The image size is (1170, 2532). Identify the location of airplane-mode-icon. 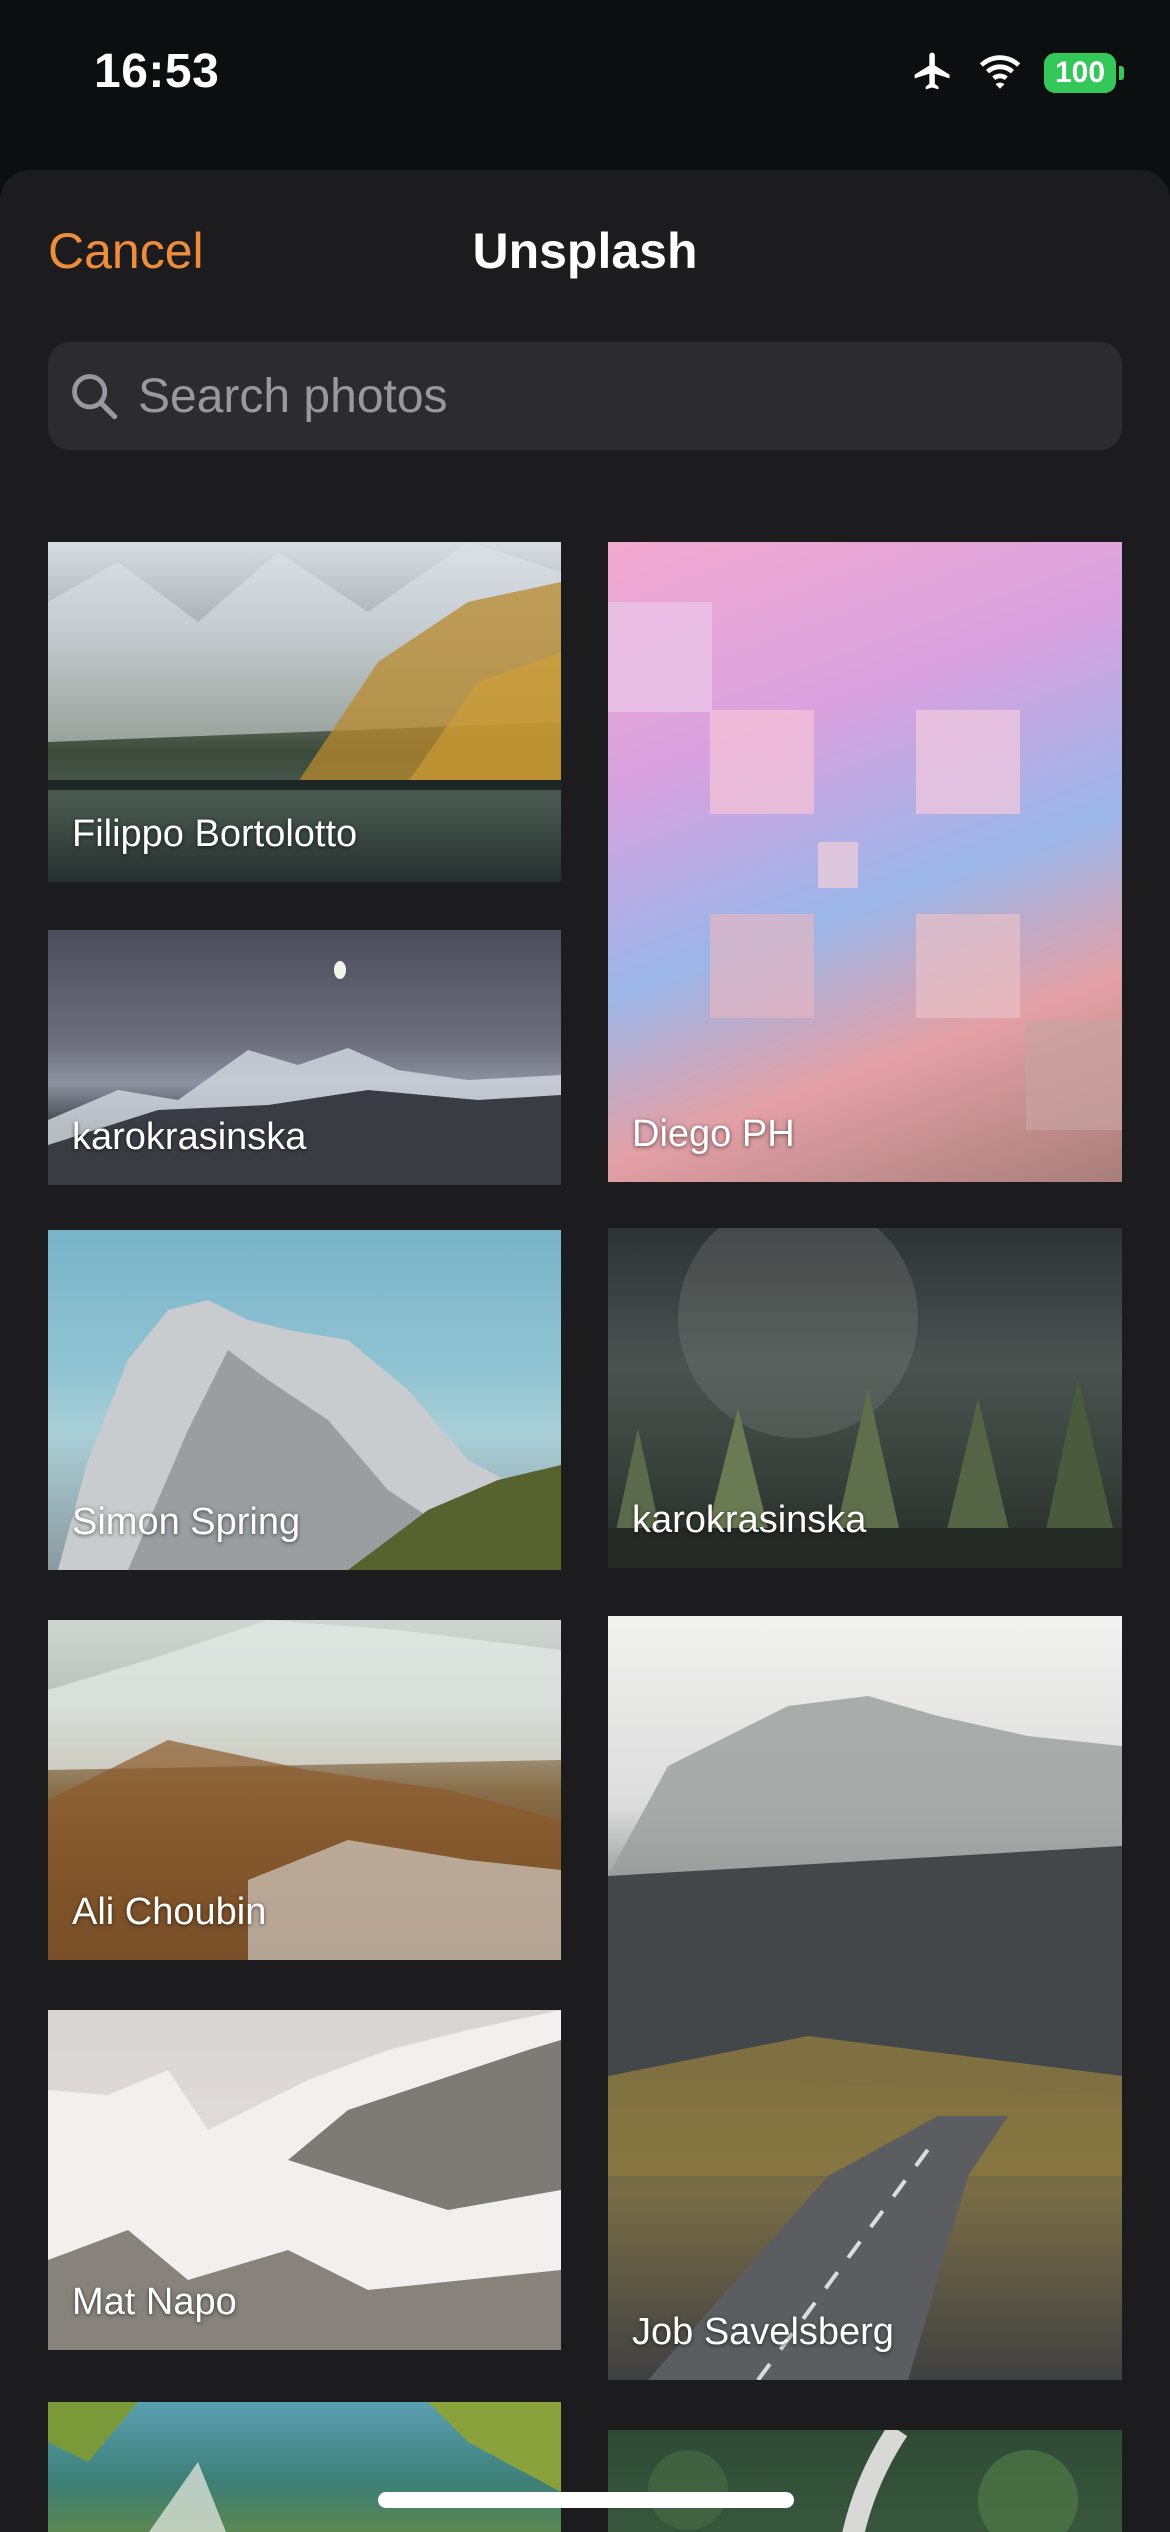
(933, 73).